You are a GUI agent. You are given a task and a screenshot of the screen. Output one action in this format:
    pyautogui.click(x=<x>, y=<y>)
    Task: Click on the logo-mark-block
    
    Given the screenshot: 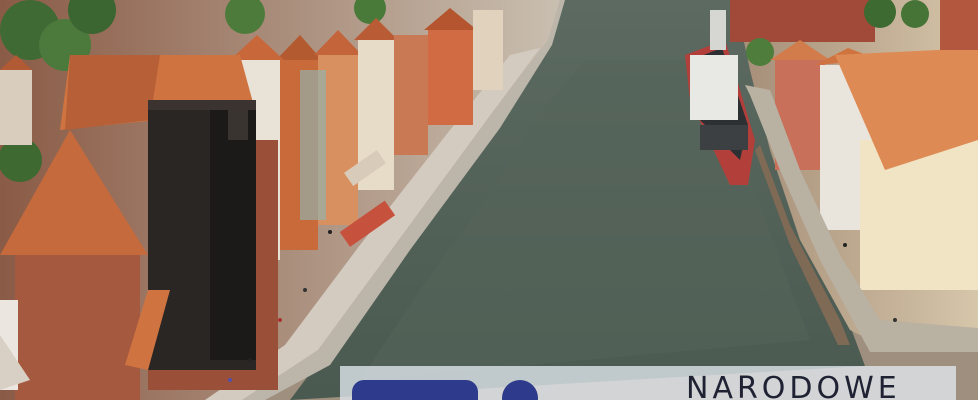 What is the action you would take?
    pyautogui.click(x=415, y=390)
    